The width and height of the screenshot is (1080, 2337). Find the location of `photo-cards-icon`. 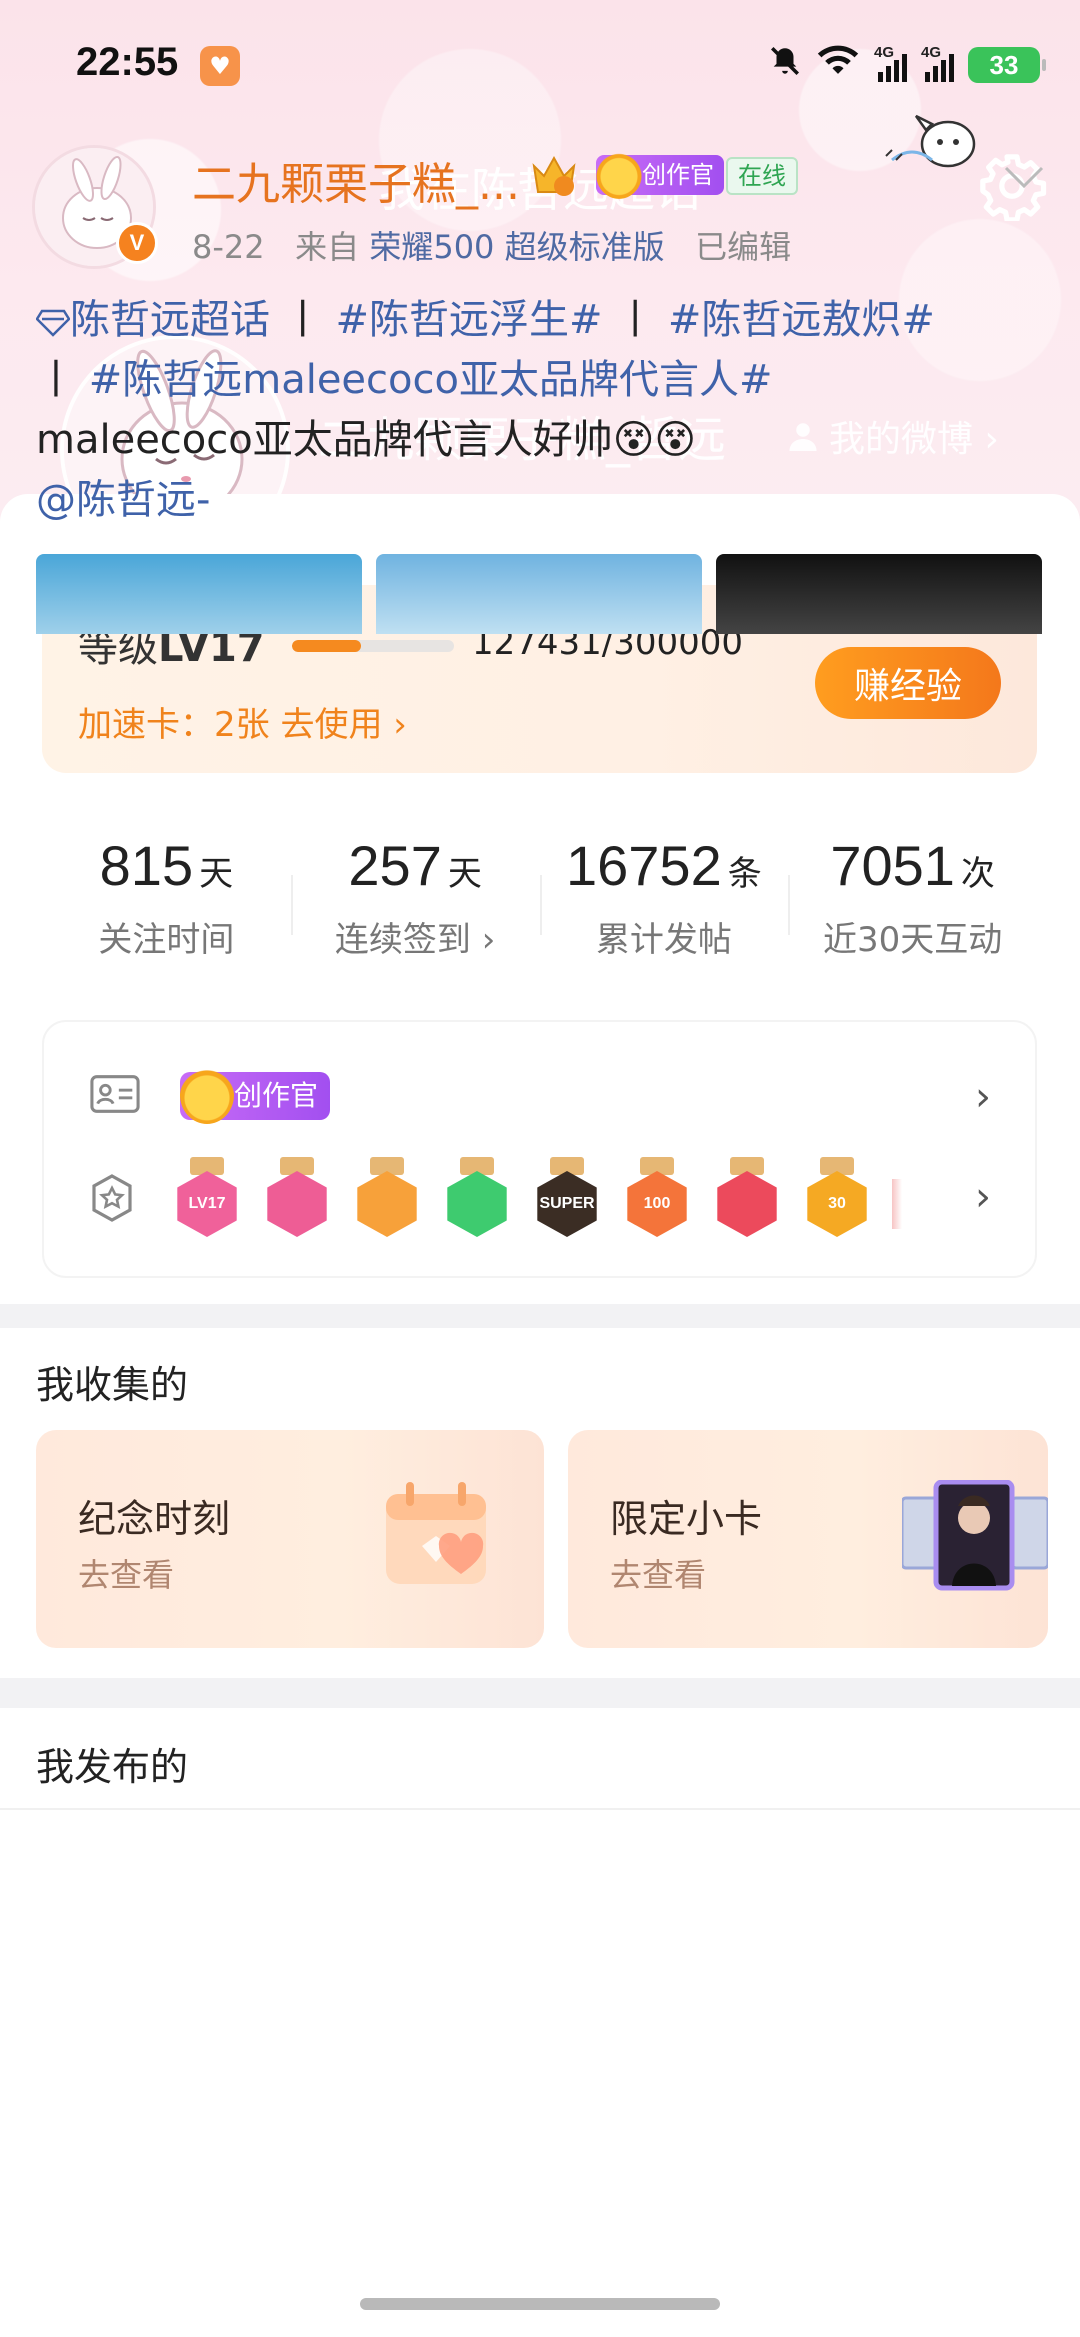

photo-cards-icon is located at coordinates (975, 1535).